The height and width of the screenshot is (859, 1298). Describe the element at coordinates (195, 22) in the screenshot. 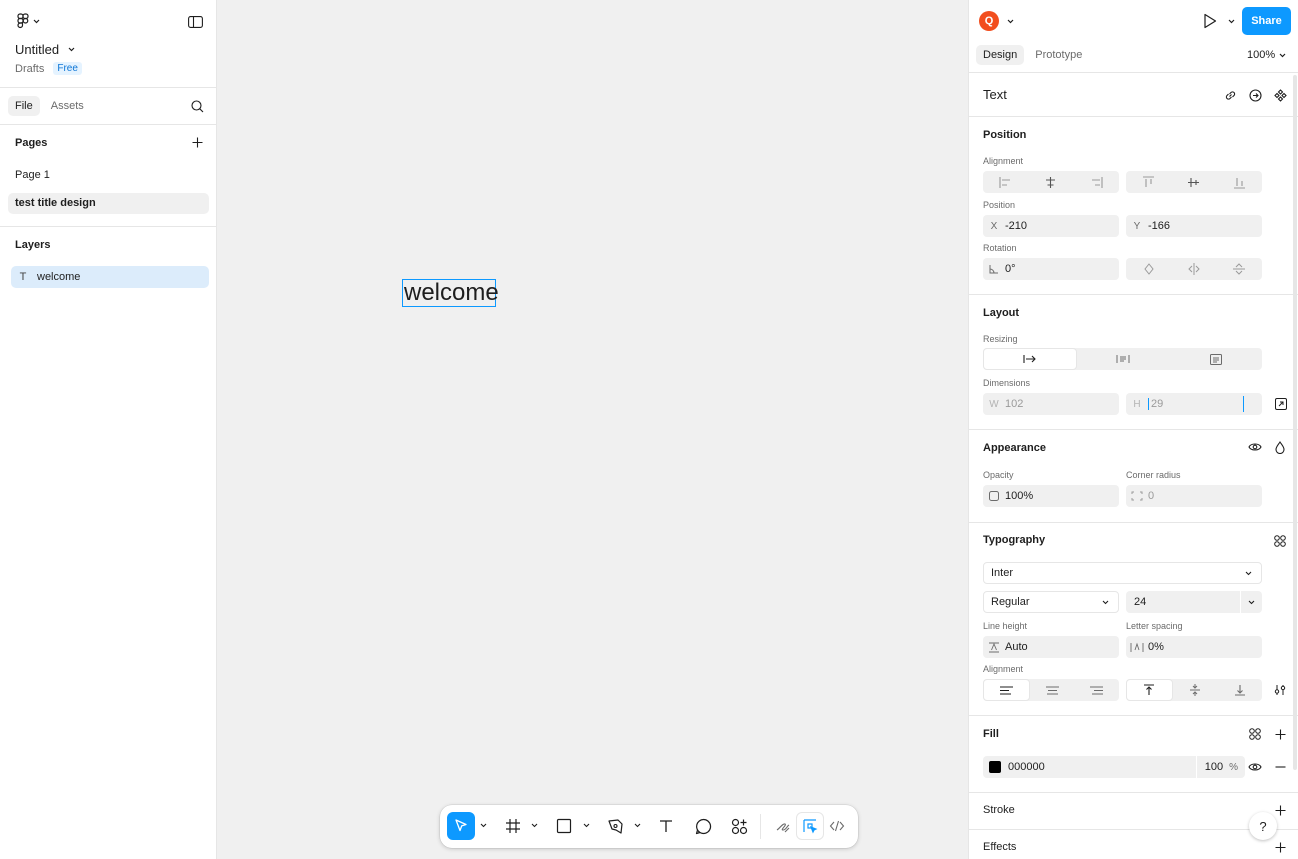

I see `toggle-sidebar-button` at that location.